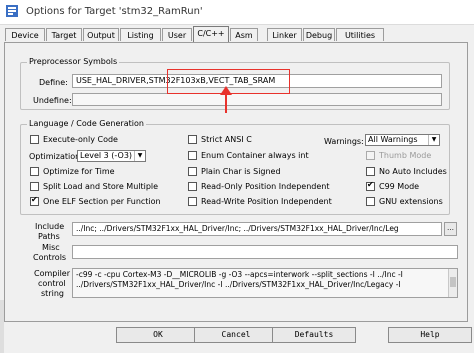 The height and width of the screenshot is (353, 474). Describe the element at coordinates (405, 155) in the screenshot. I see `thumb-mode-label: Thumb Mode` at that location.